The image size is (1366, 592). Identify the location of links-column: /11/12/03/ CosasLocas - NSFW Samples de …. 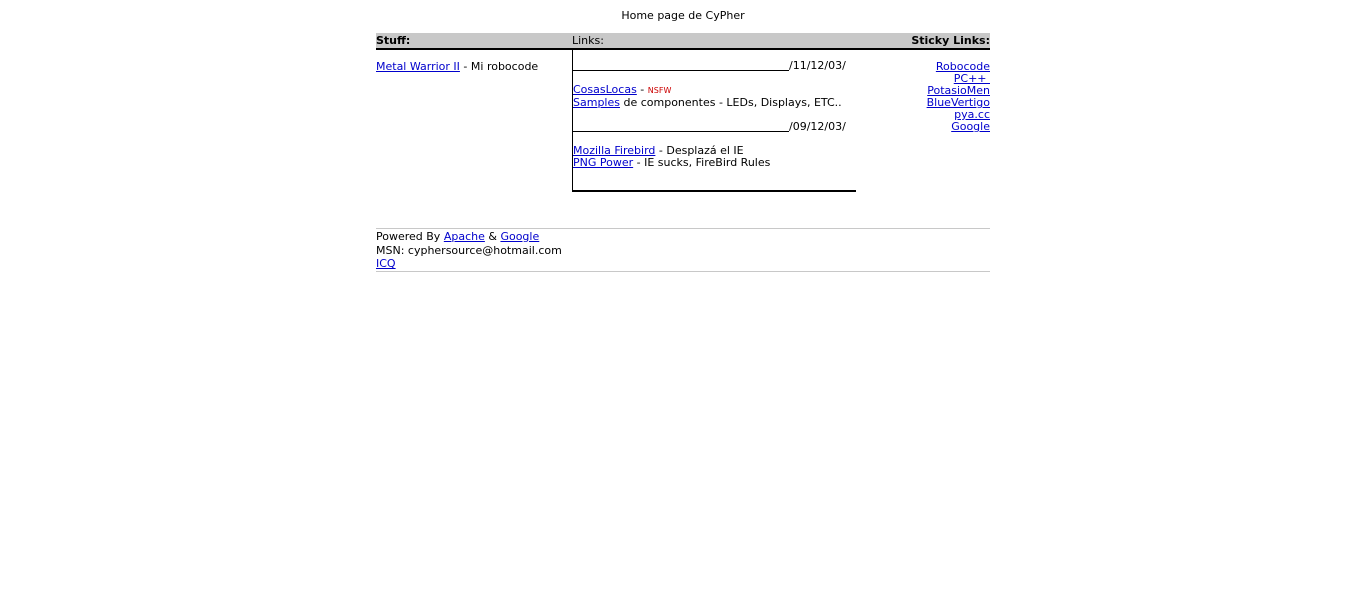
(714, 121).